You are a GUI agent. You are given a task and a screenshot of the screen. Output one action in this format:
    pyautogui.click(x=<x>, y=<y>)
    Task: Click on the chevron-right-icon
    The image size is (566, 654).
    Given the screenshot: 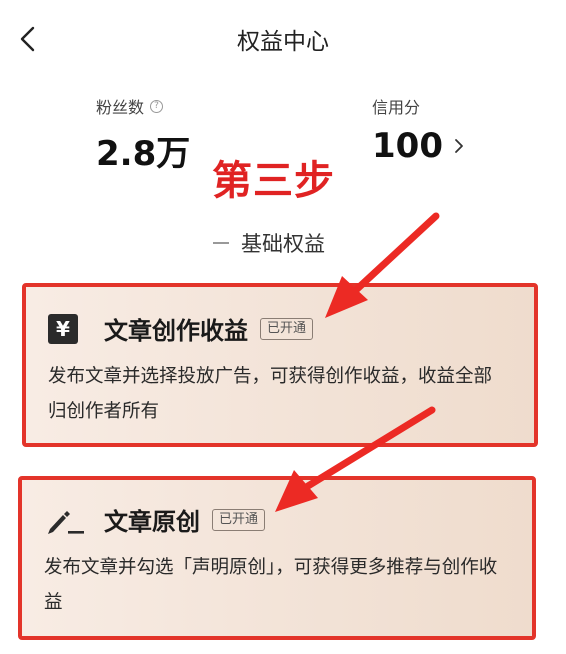 What is the action you would take?
    pyautogui.click(x=459, y=146)
    